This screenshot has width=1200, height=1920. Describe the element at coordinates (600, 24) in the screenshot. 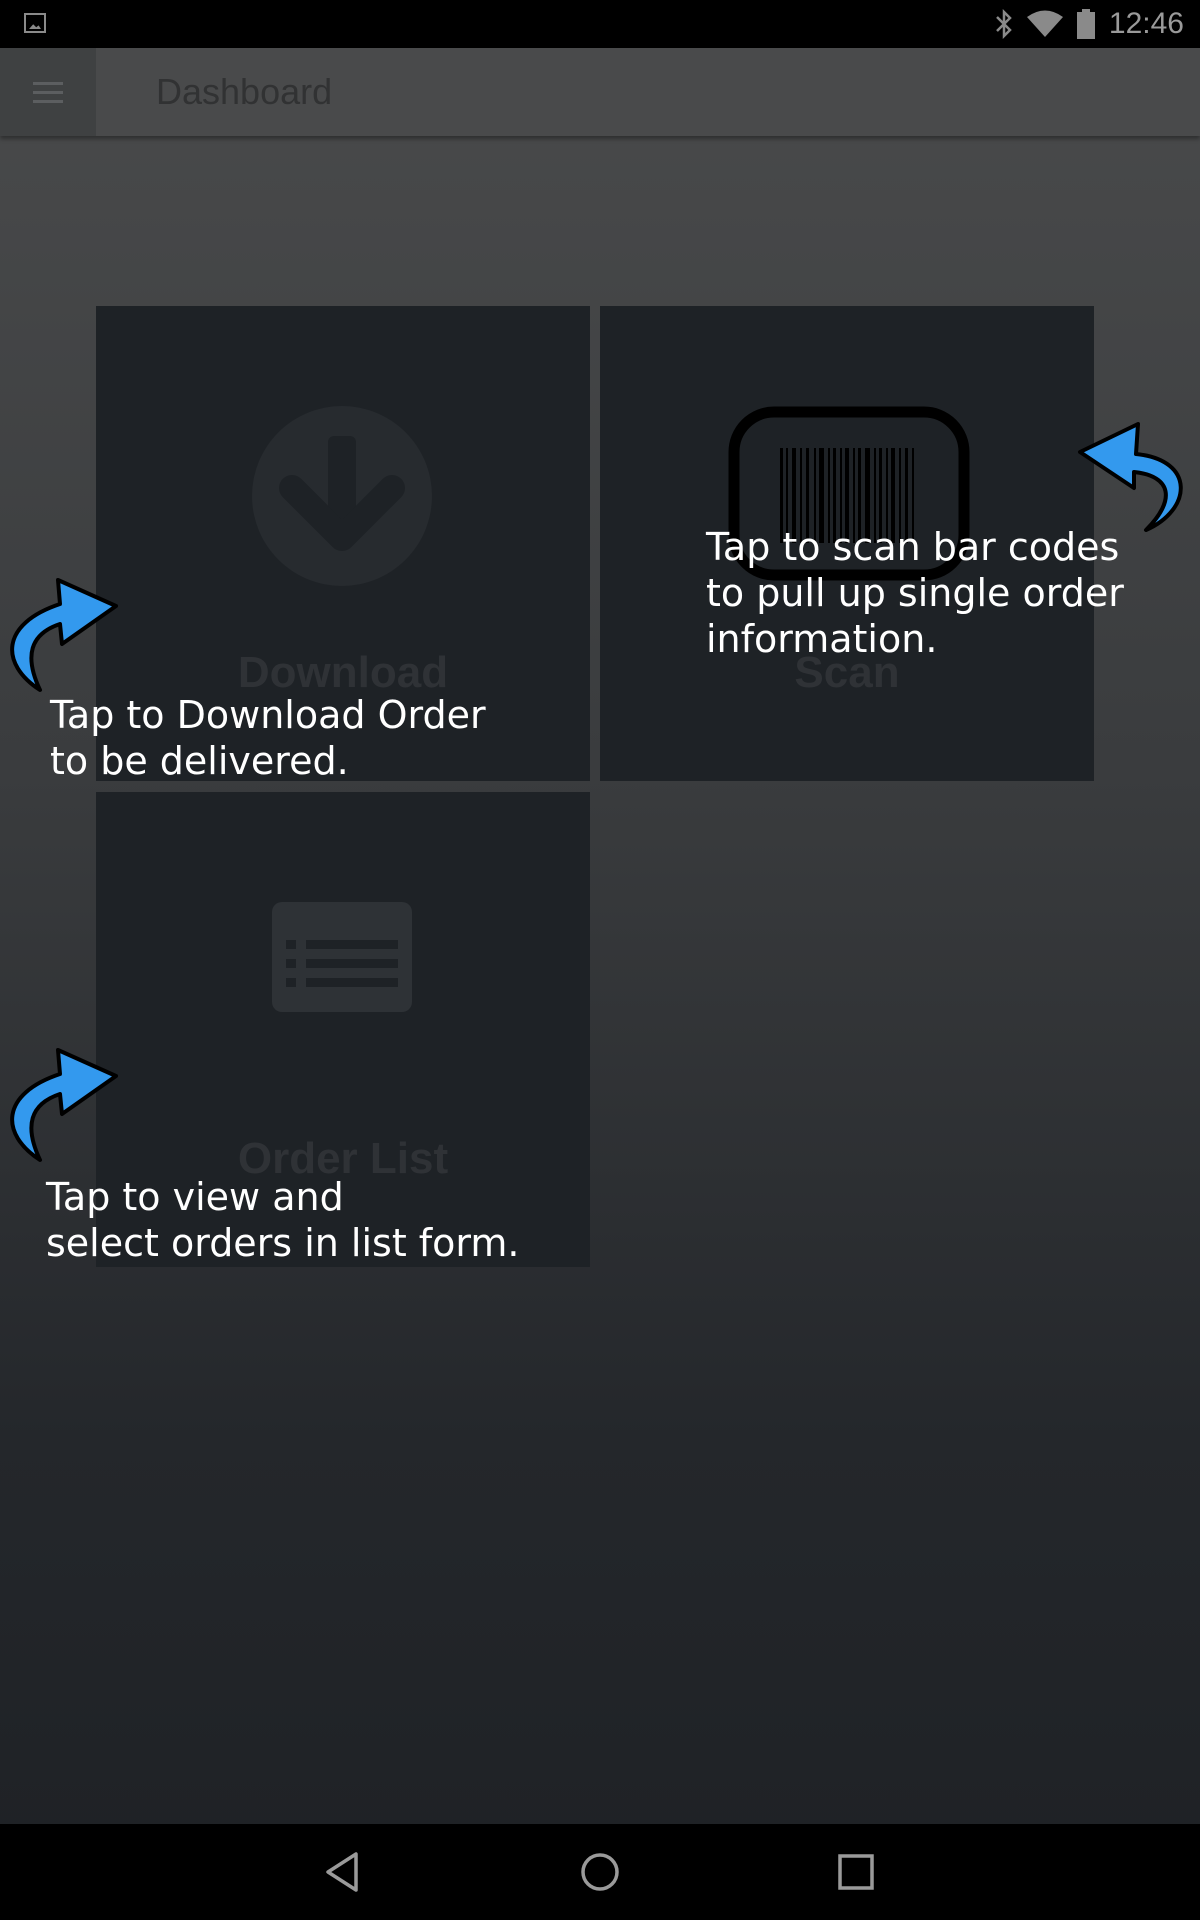

I see `status-bar: 12:46` at that location.